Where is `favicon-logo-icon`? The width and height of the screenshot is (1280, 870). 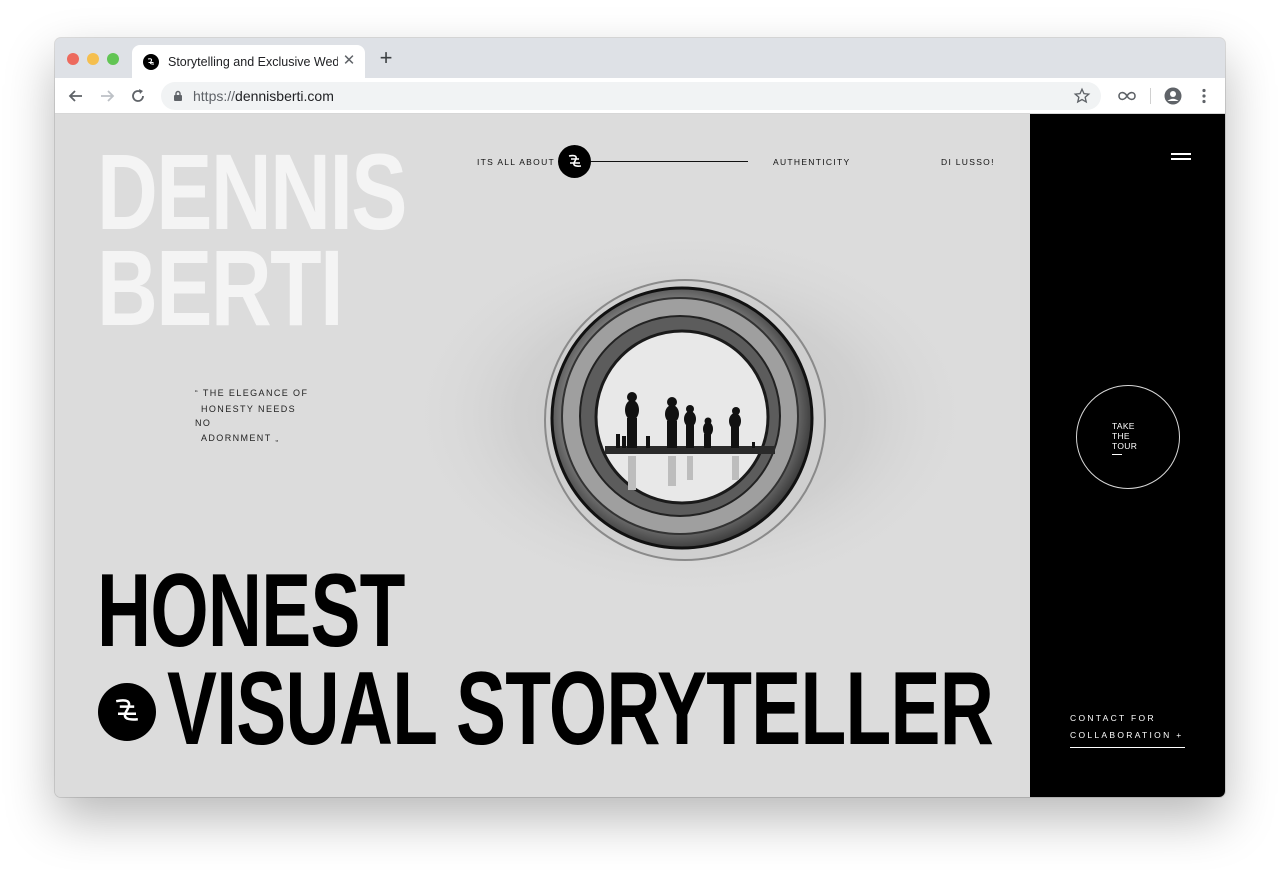 favicon-logo-icon is located at coordinates (151, 61).